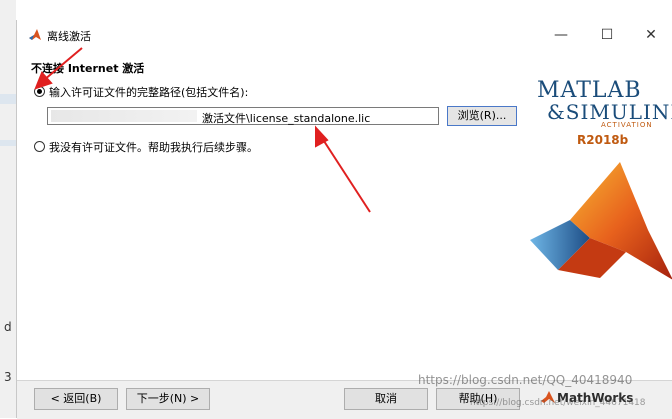 This screenshot has height=419, width=672. What do you see at coordinates (344, 35) in the screenshot?
I see `title-bar: 离线激活 — ☐ ✕` at bounding box center [344, 35].